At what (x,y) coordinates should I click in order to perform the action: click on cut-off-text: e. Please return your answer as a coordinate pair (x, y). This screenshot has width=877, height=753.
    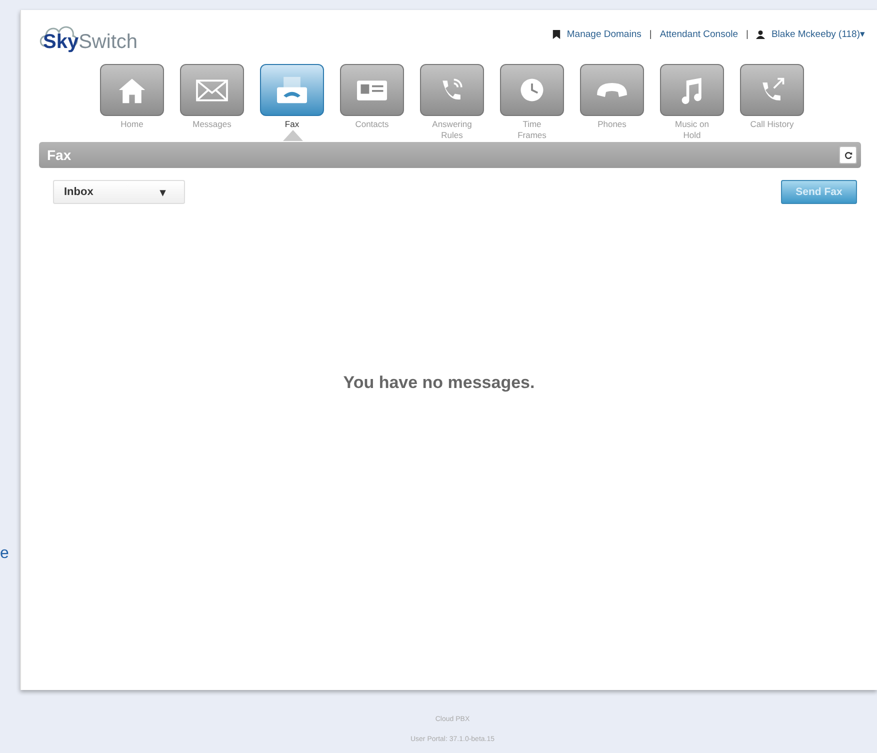
    Looking at the image, I should click on (4, 554).